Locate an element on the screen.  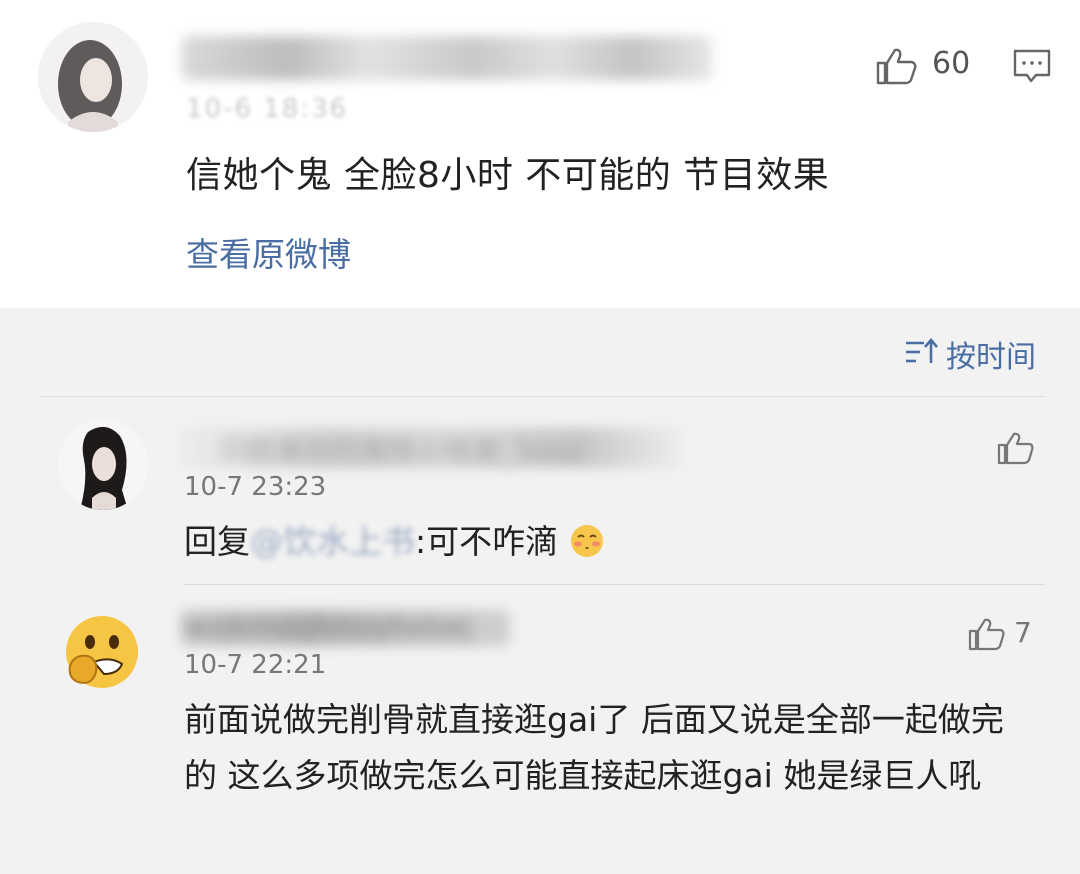
reply-1-avatar is located at coordinates (103, 465).